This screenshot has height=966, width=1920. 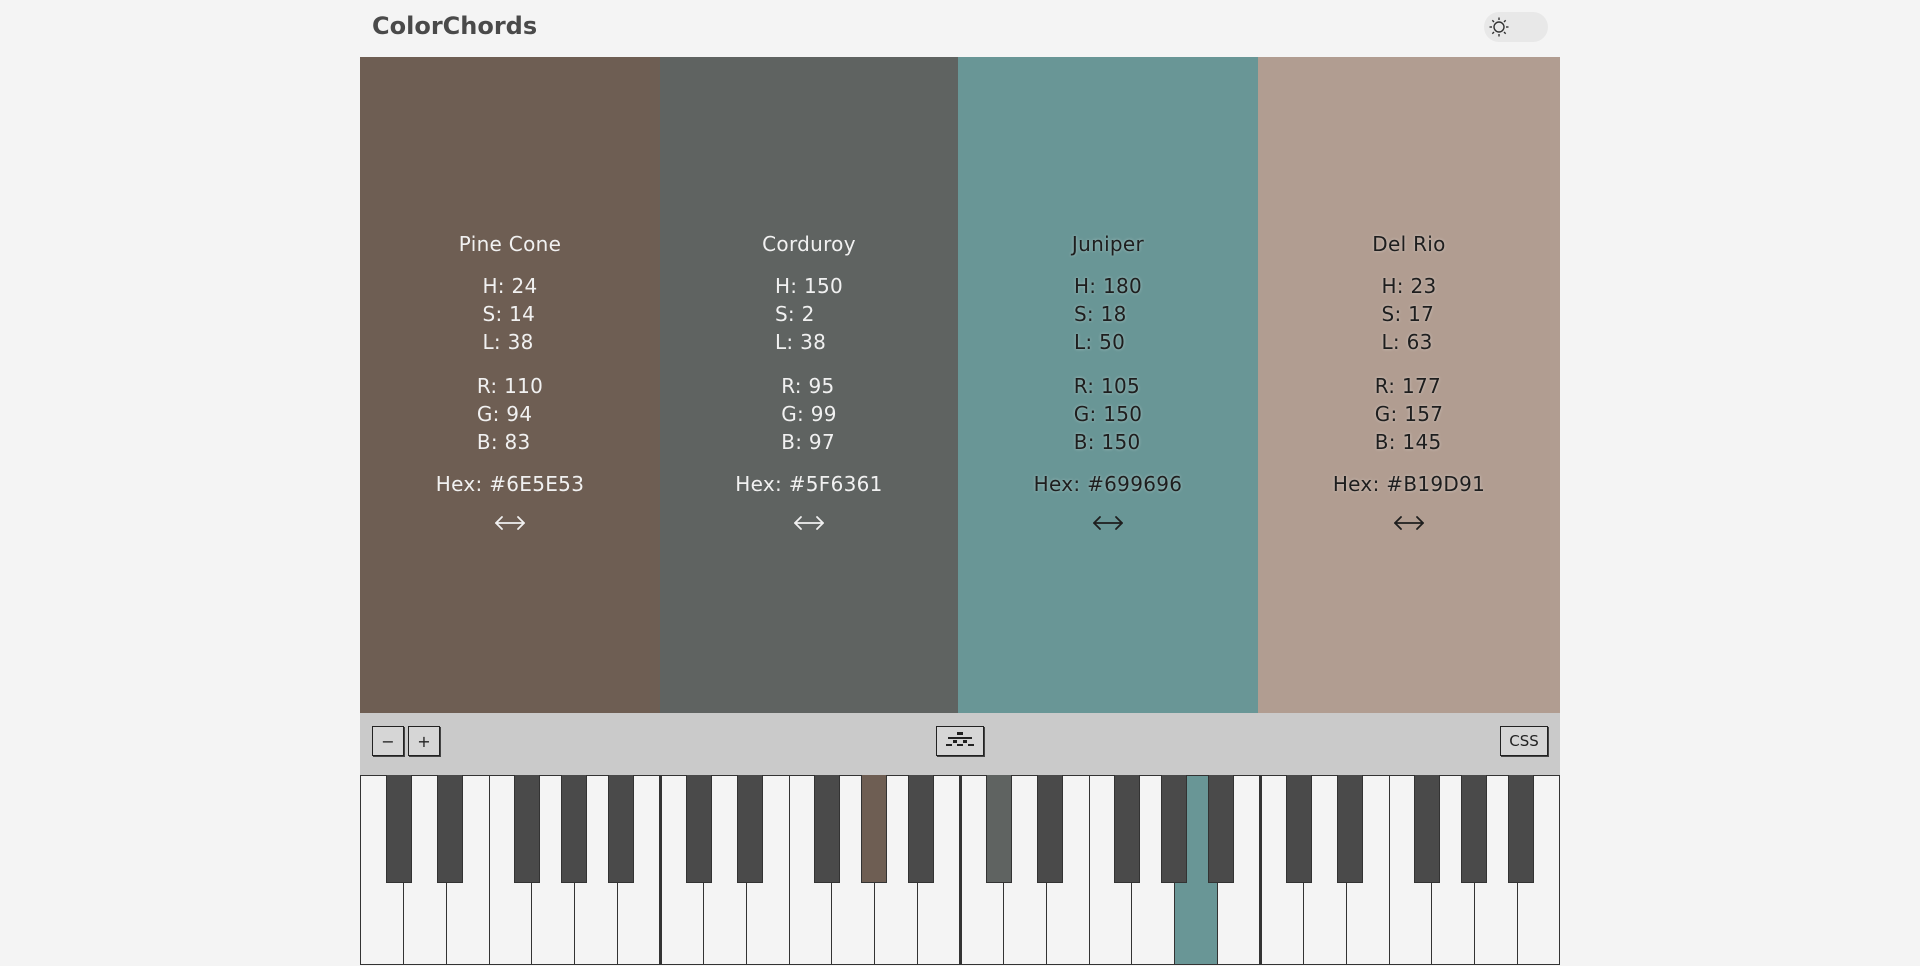 I want to click on color-name: Corduroy, so click(x=809, y=244).